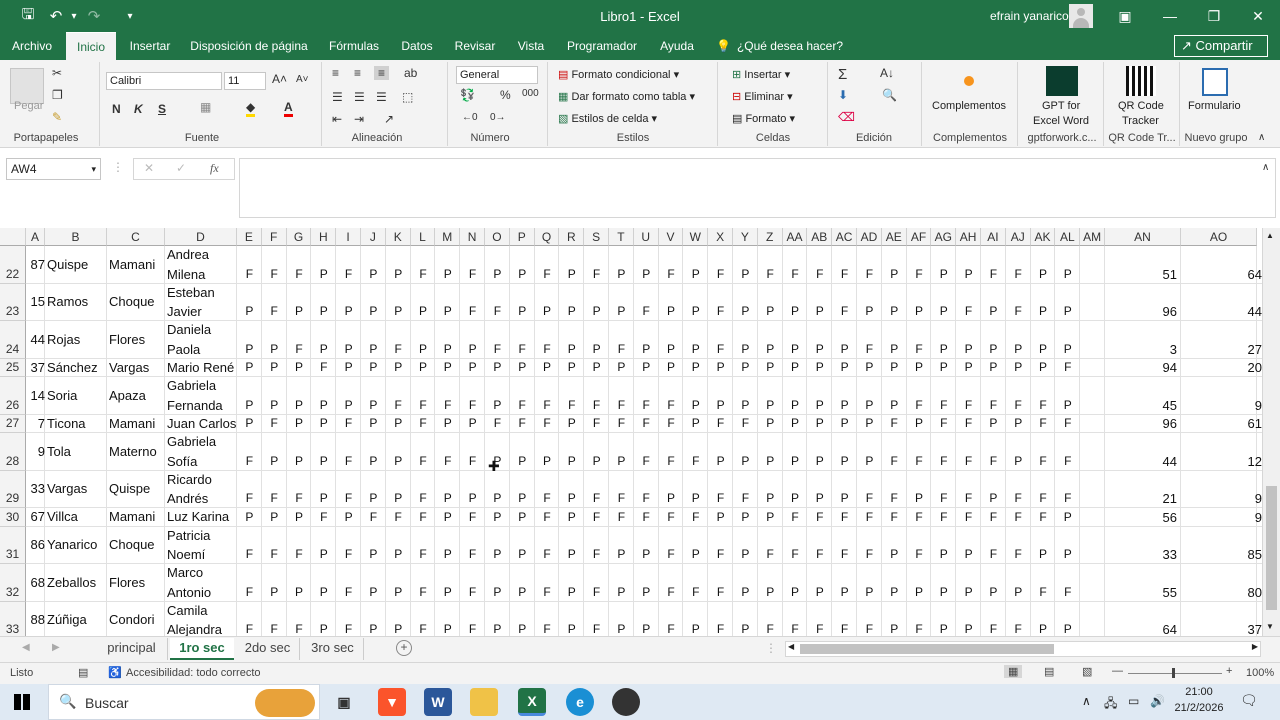 The width and height of the screenshot is (1280, 720). I want to click on cell-surname-1: Yanarico, so click(78, 544).